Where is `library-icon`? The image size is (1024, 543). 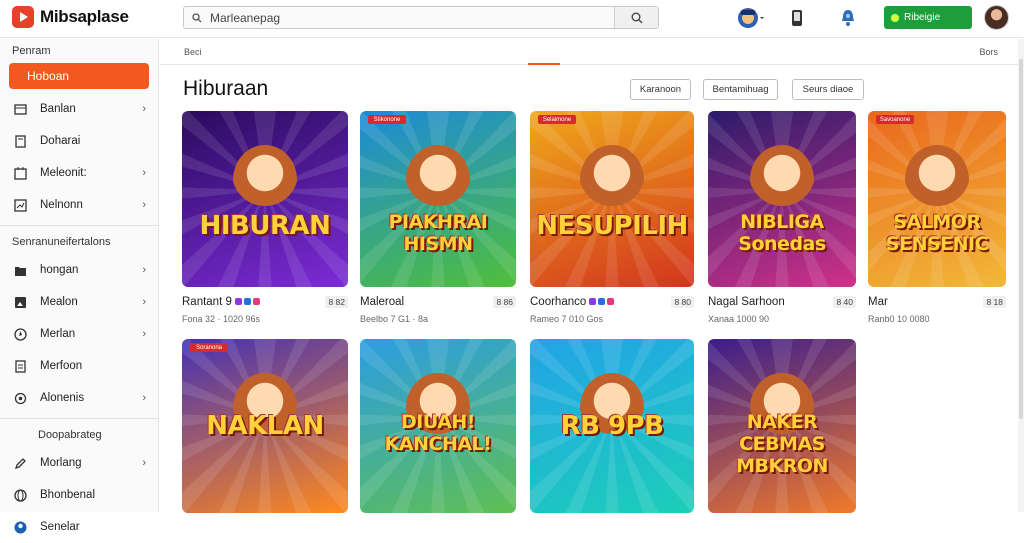 library-icon is located at coordinates (20, 109).